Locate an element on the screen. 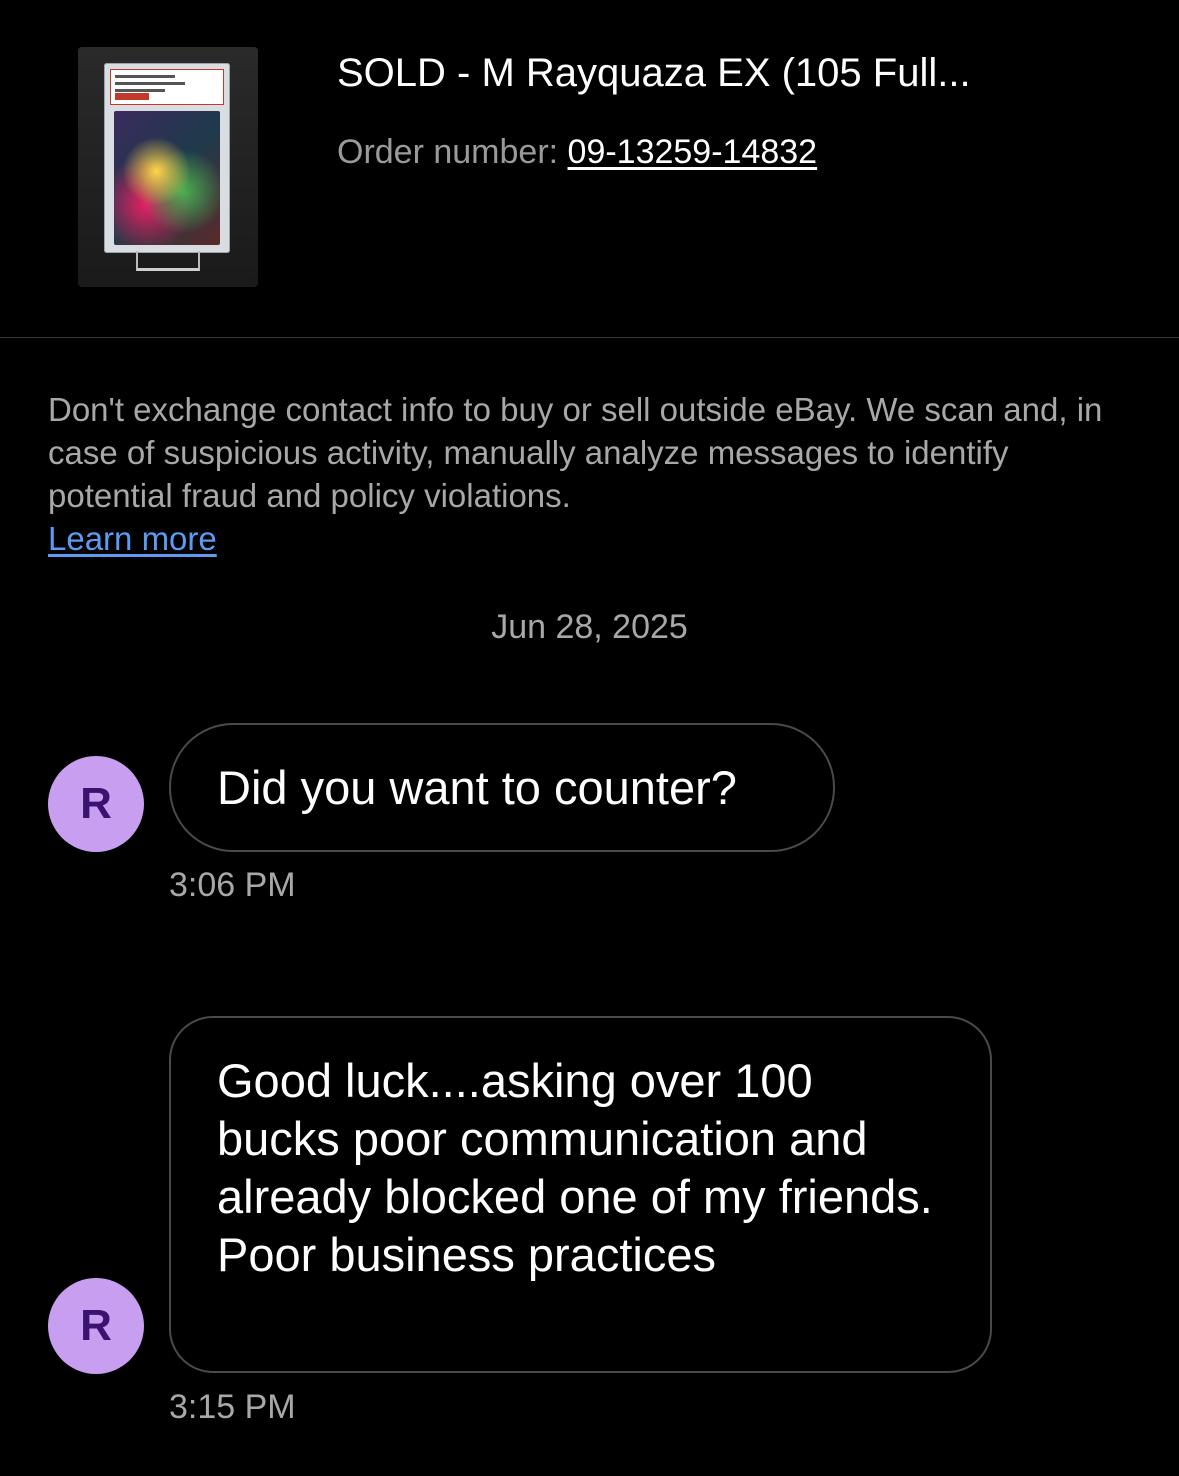  learn-more-link: Learn more is located at coordinates (132, 538).